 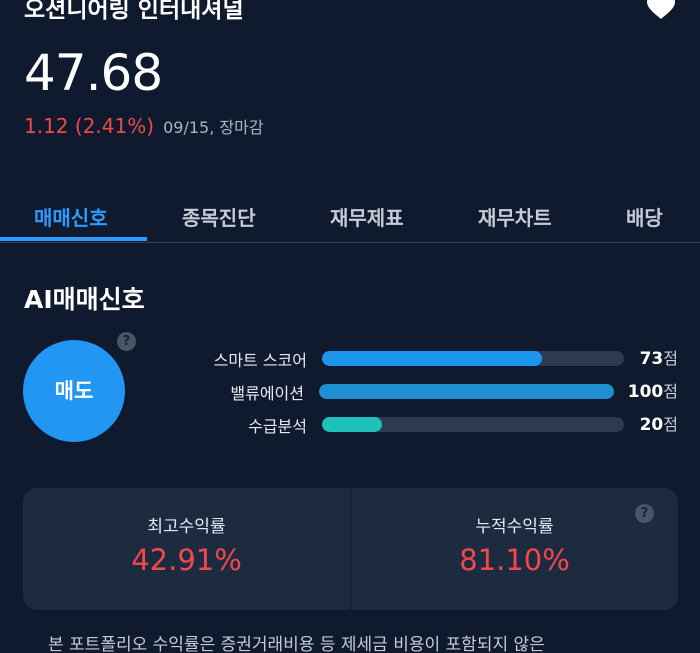 What do you see at coordinates (296, 644) in the screenshot?
I see `disclaimer-text: 본 포트폴리오 수익률은 증권거래비용 등 제세금 비용이 포함되지 않은` at bounding box center [296, 644].